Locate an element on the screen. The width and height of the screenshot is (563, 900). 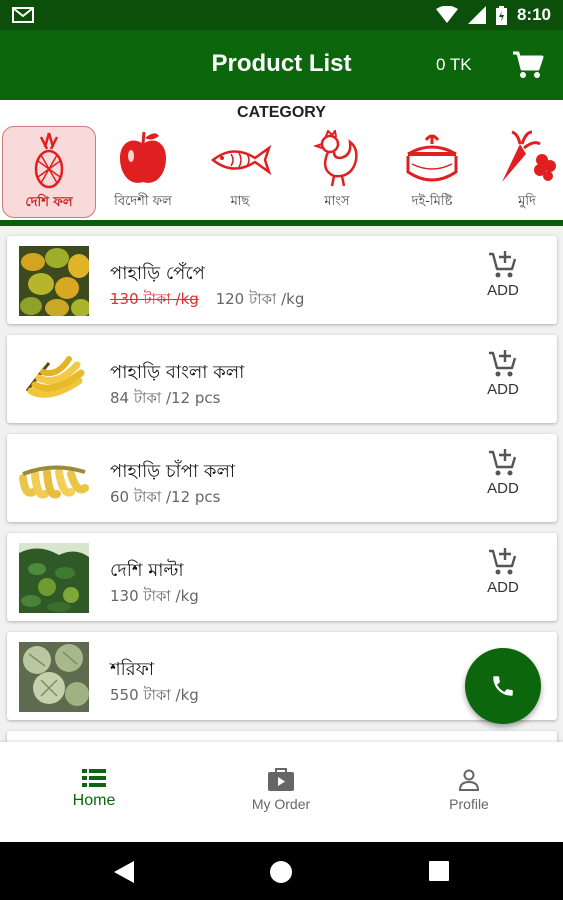
product-name: শরিফা is located at coordinates (132, 669).